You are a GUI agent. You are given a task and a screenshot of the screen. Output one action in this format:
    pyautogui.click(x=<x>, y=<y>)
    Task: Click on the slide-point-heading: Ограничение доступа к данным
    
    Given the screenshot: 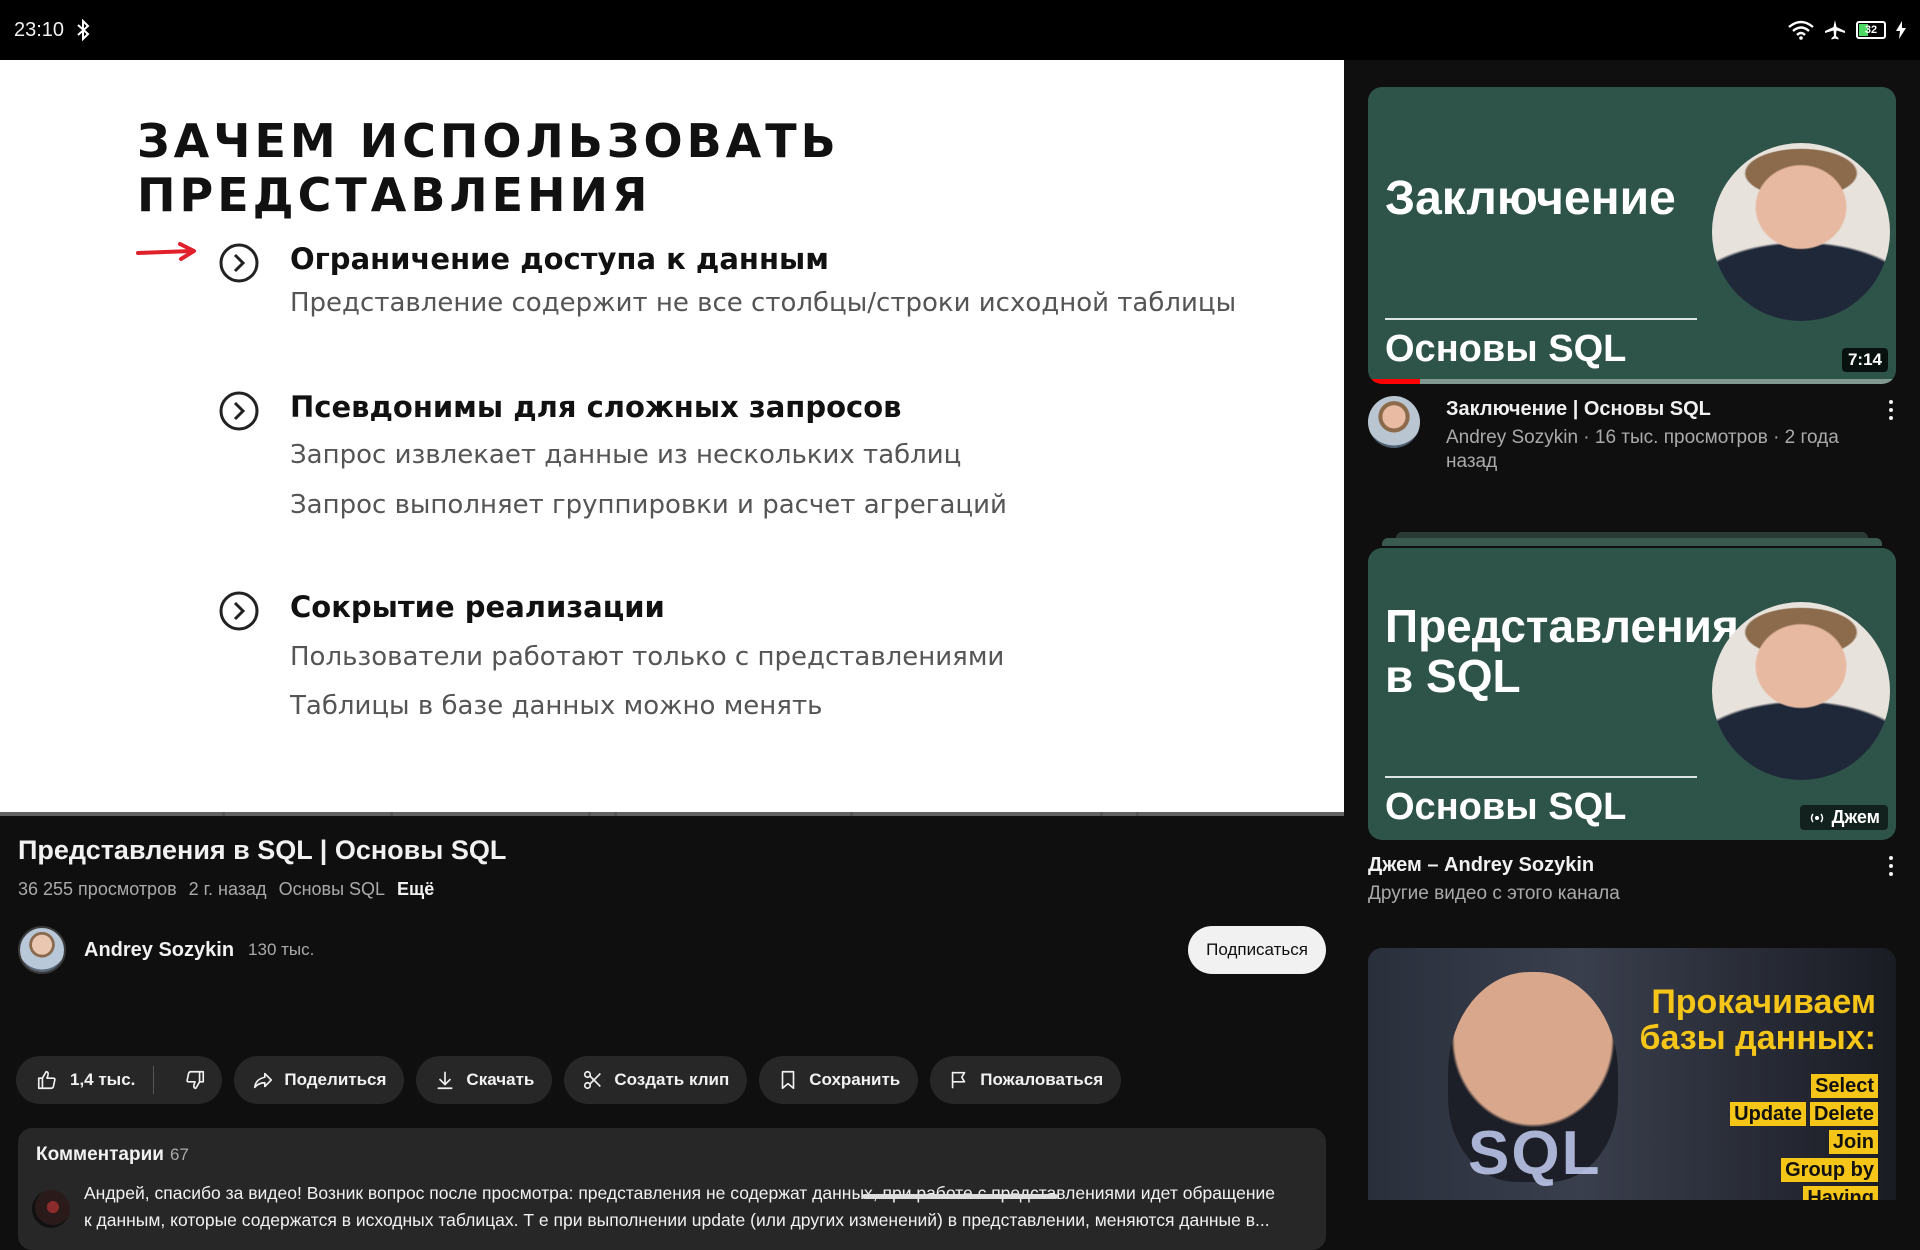 What is the action you would take?
    pyautogui.click(x=559, y=259)
    